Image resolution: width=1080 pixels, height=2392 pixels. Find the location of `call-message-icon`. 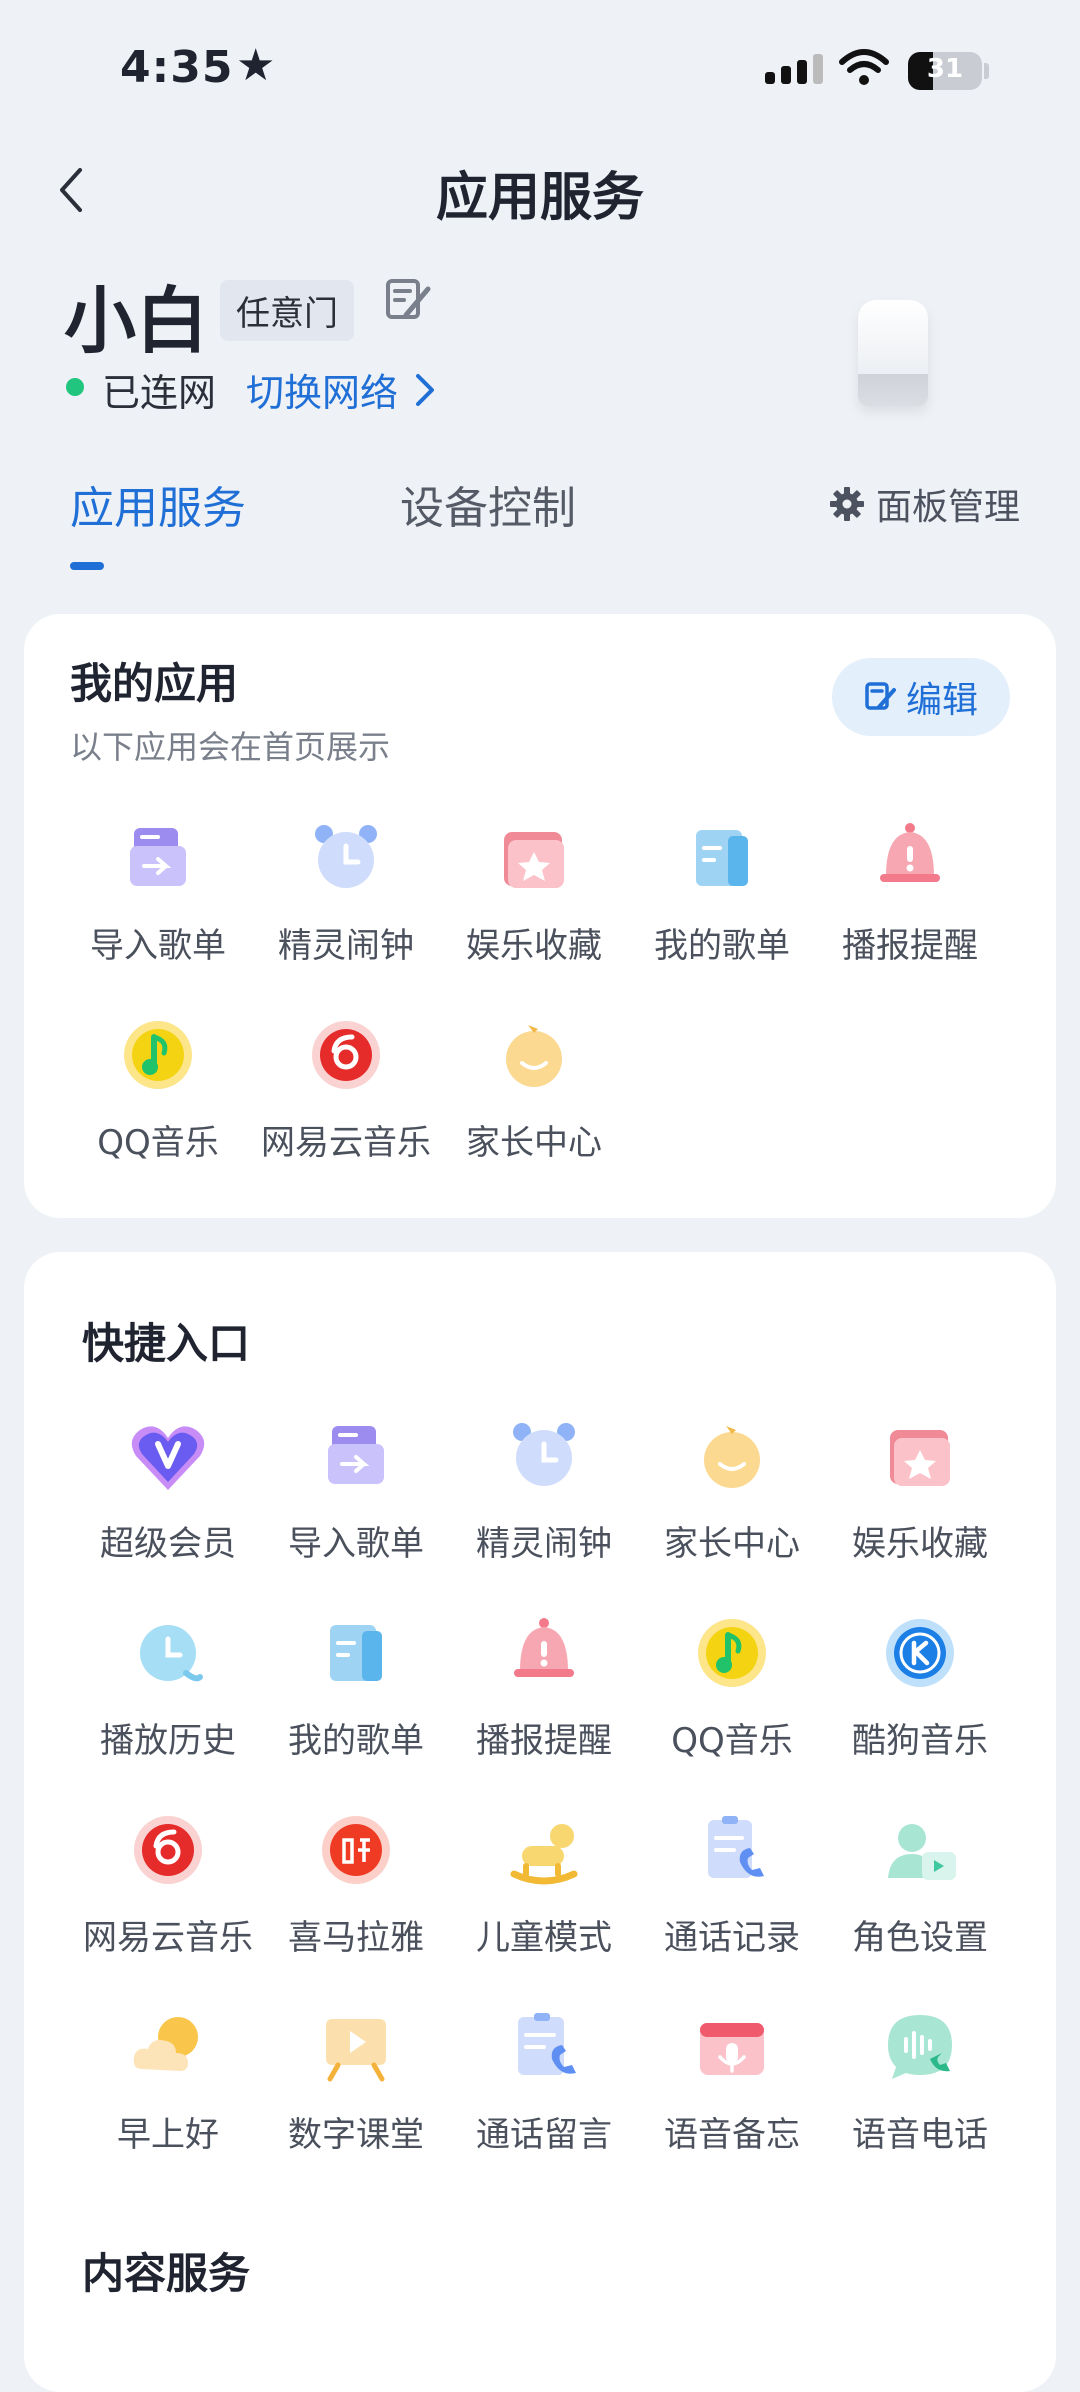

call-message-icon is located at coordinates (544, 2047).